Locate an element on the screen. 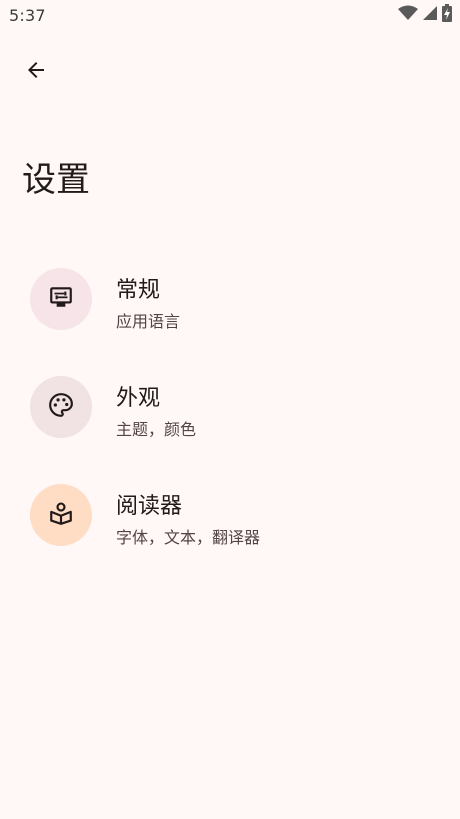 The image size is (460, 819). appearance-icon-container is located at coordinates (61, 407).